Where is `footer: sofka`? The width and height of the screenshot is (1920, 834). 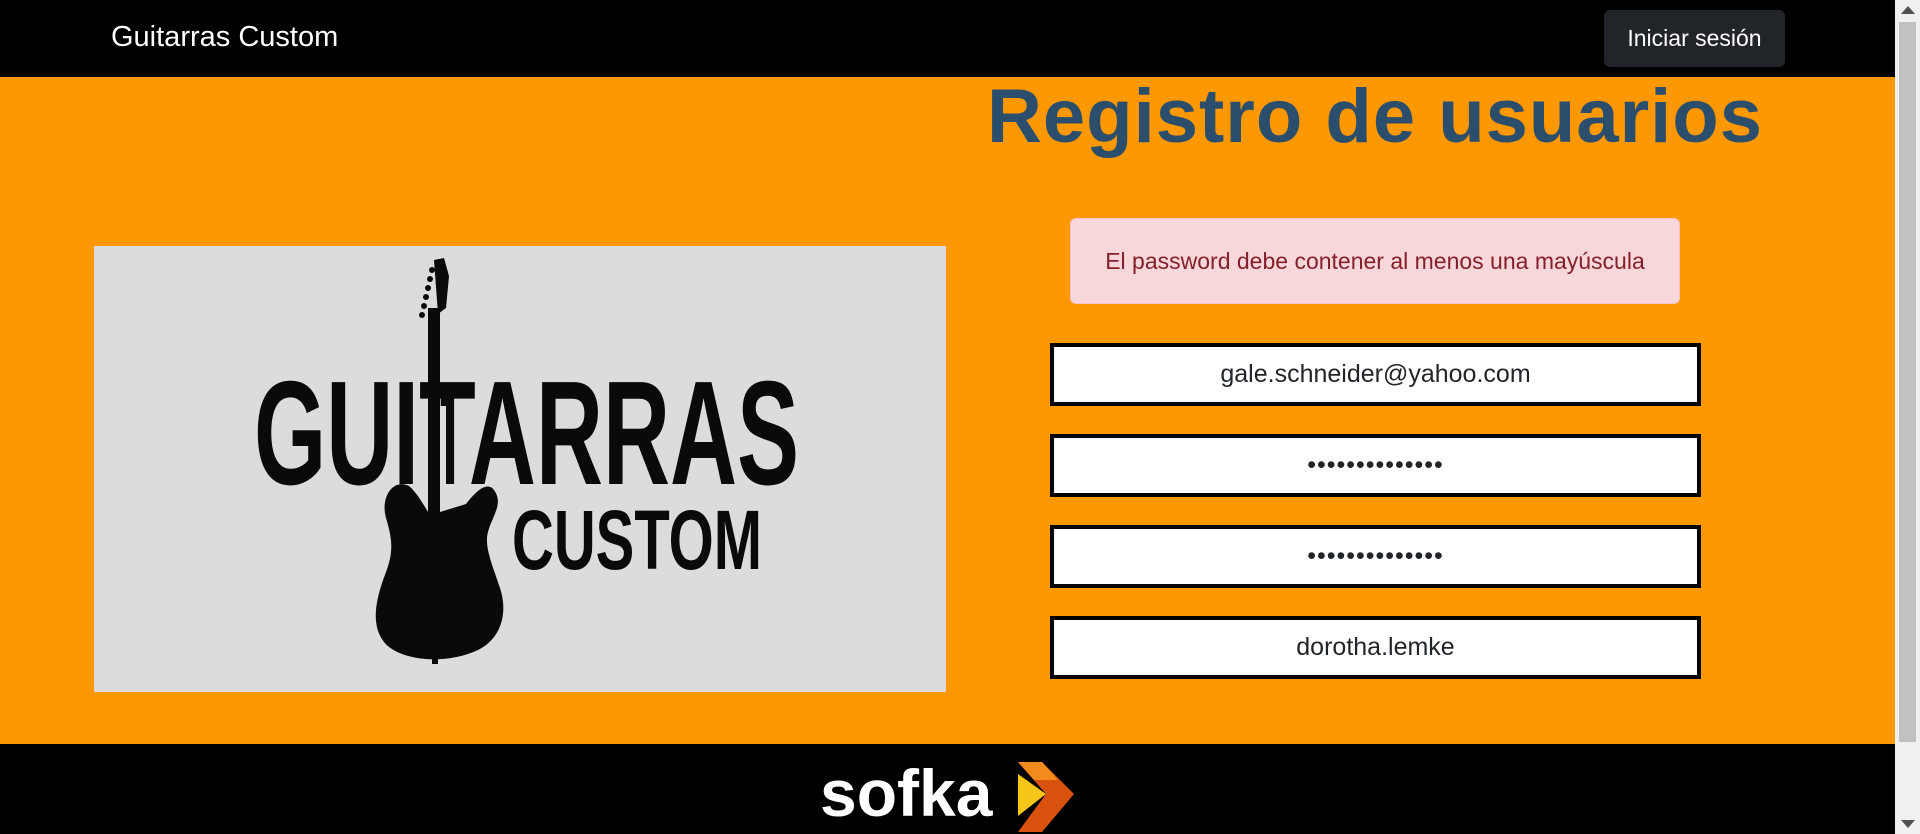 footer: sofka is located at coordinates (947, 789).